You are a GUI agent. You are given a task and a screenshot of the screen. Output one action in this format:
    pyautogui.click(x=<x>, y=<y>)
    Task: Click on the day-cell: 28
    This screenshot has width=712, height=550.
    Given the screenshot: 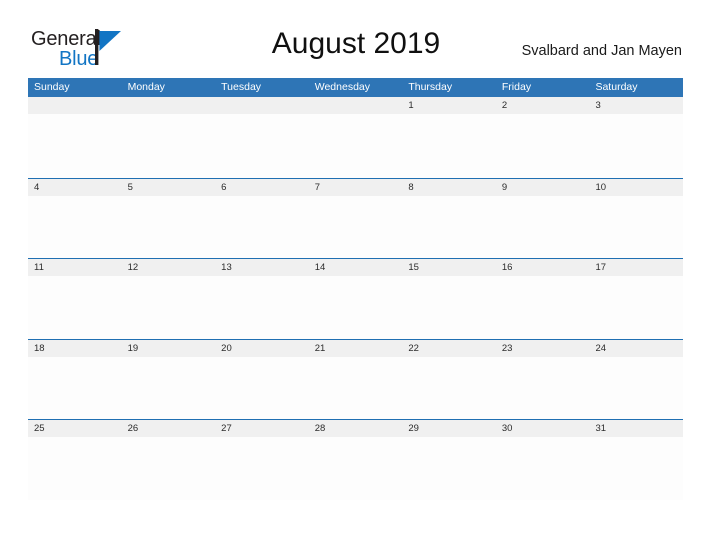 What is the action you would take?
    pyautogui.click(x=356, y=428)
    